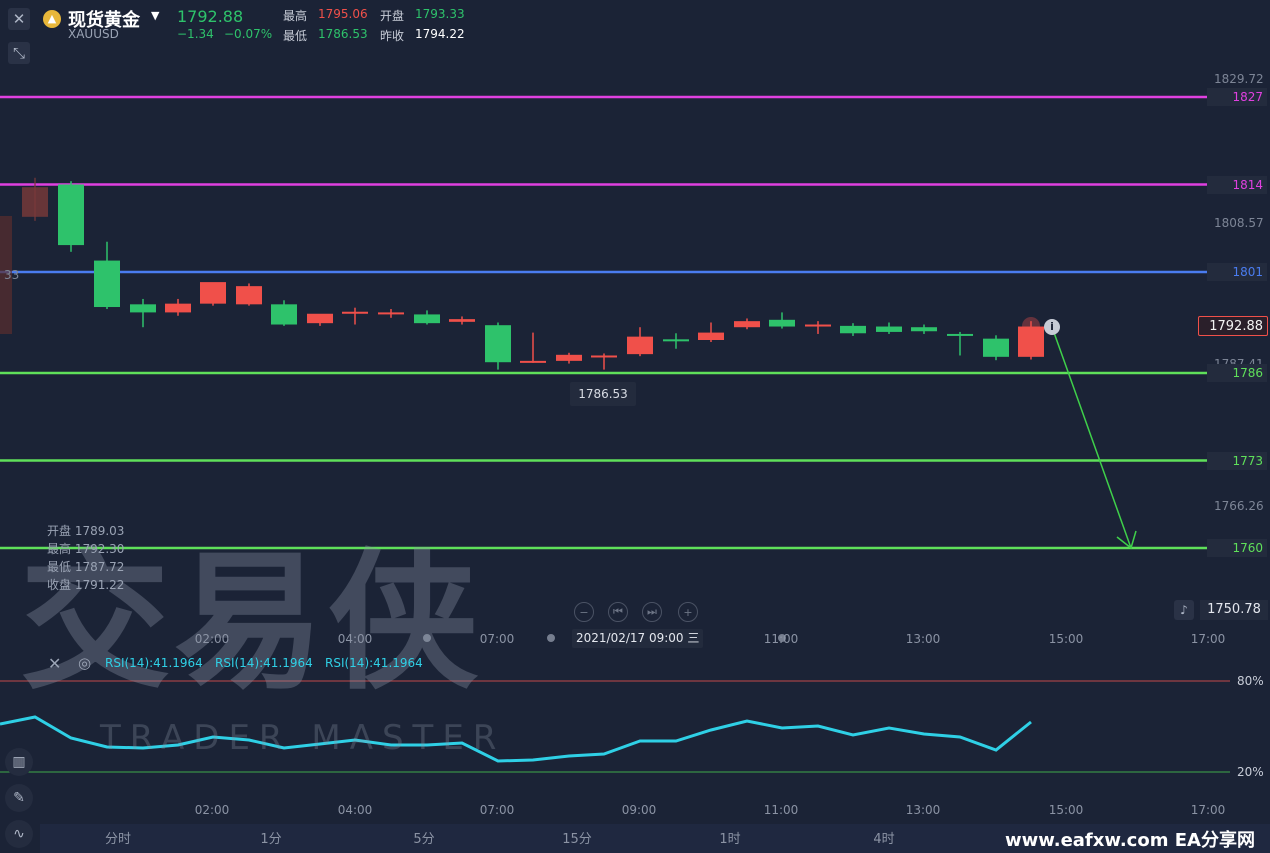 The height and width of the screenshot is (853, 1270). I want to click on gold-coin-icon: ▲, so click(52, 19).